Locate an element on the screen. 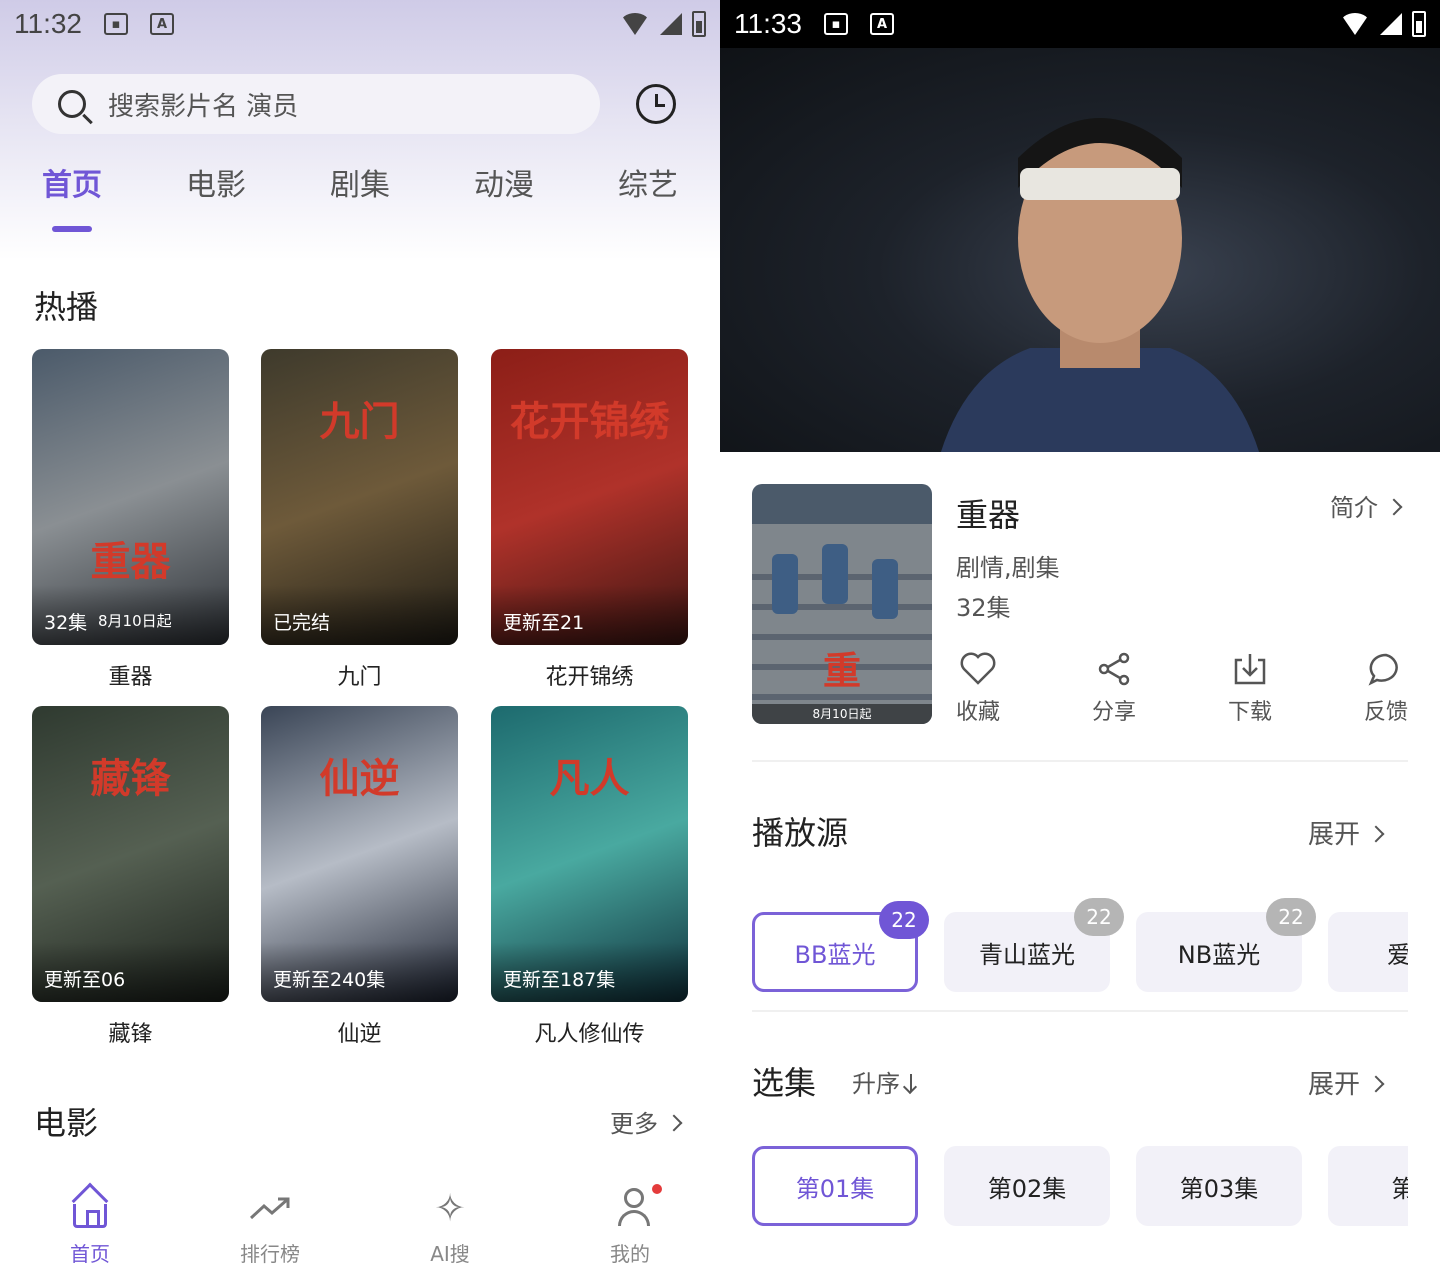 The width and height of the screenshot is (1440, 1280). history-icon is located at coordinates (656, 104).